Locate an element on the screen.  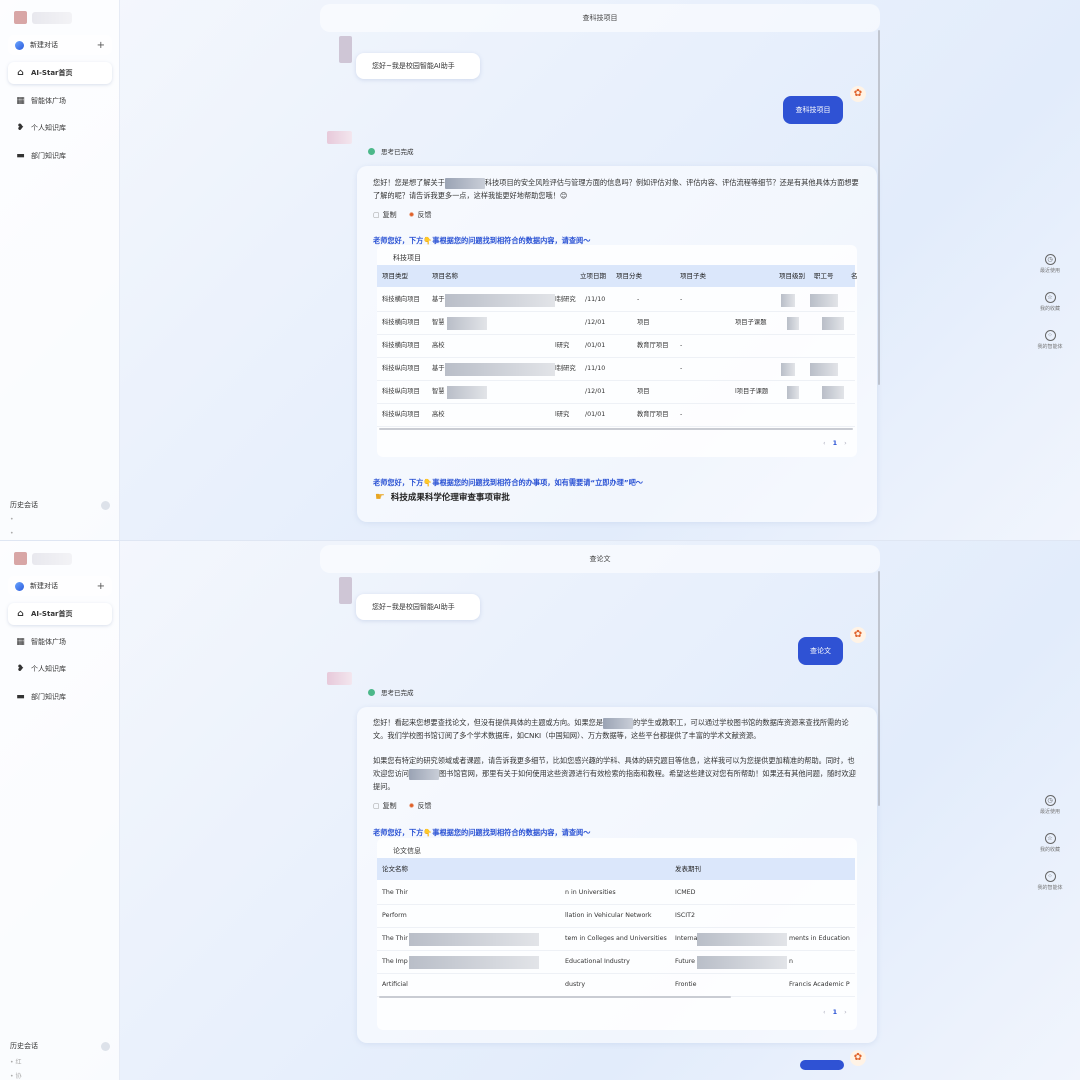
sidebar-item-label: AI-Star首页 is located at coordinates (52, 73).